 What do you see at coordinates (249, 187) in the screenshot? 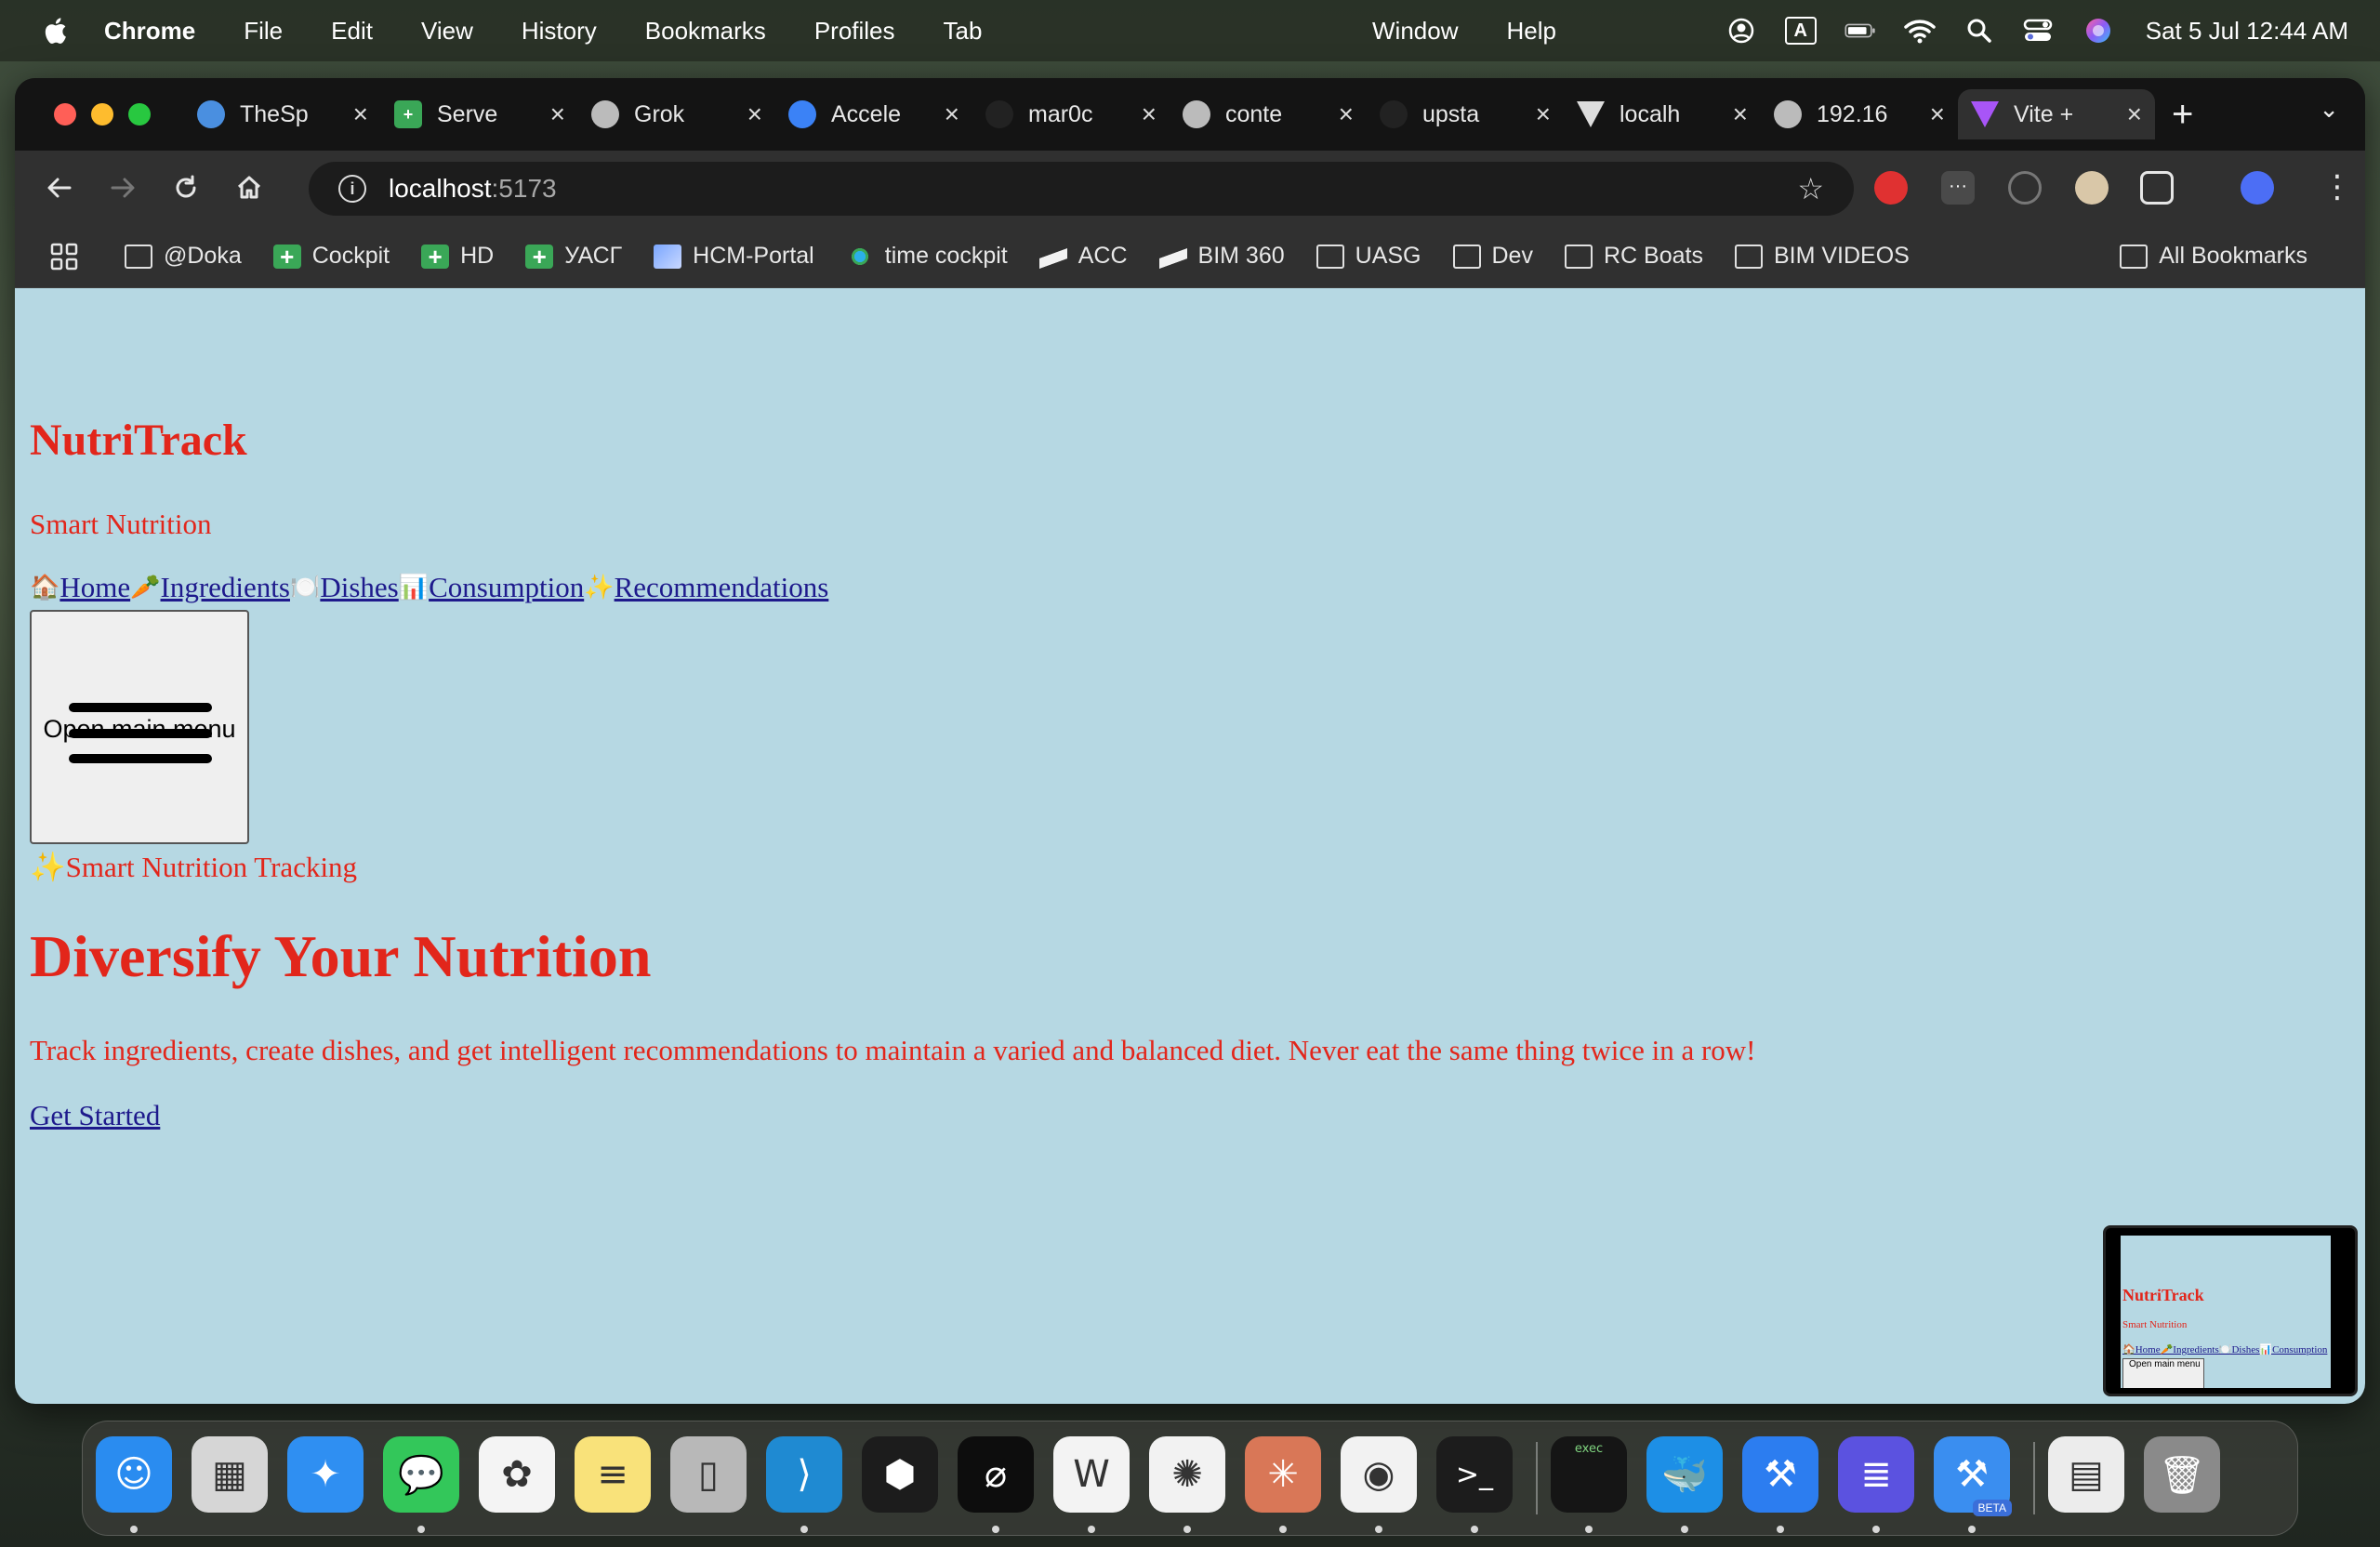
I see `home-button` at bounding box center [249, 187].